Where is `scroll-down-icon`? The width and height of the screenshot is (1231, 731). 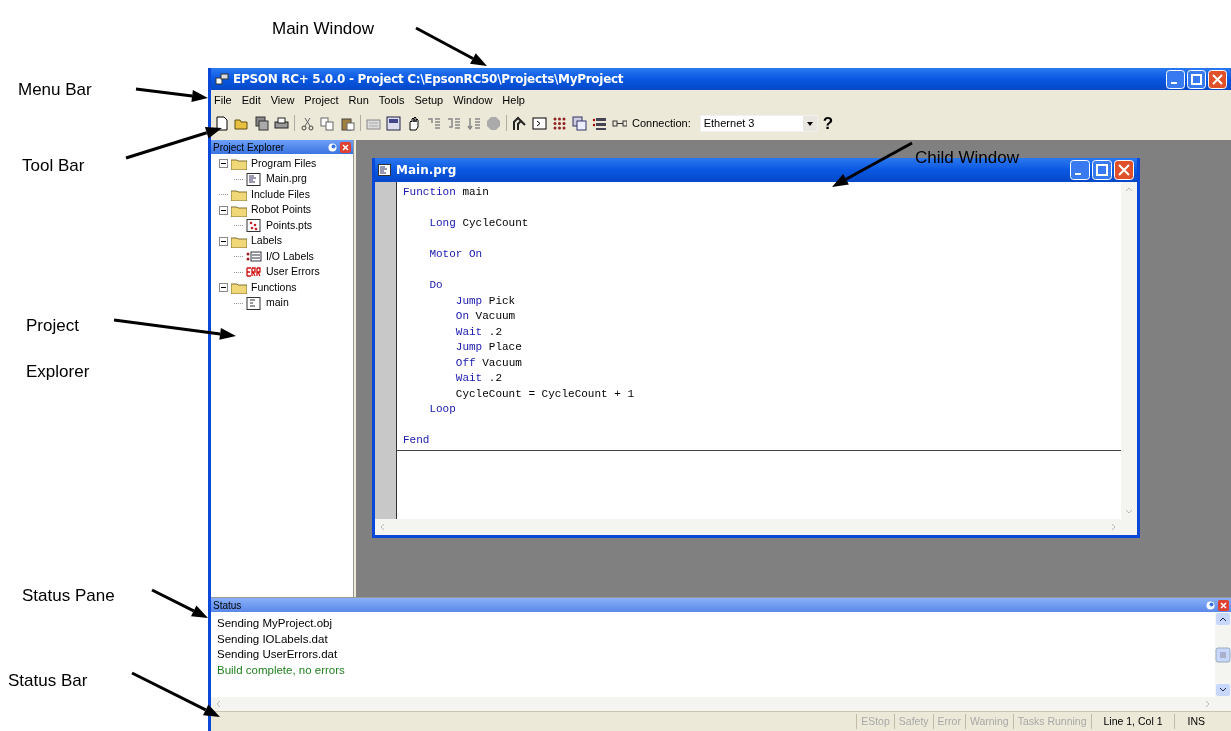 scroll-down-icon is located at coordinates (1223, 690).